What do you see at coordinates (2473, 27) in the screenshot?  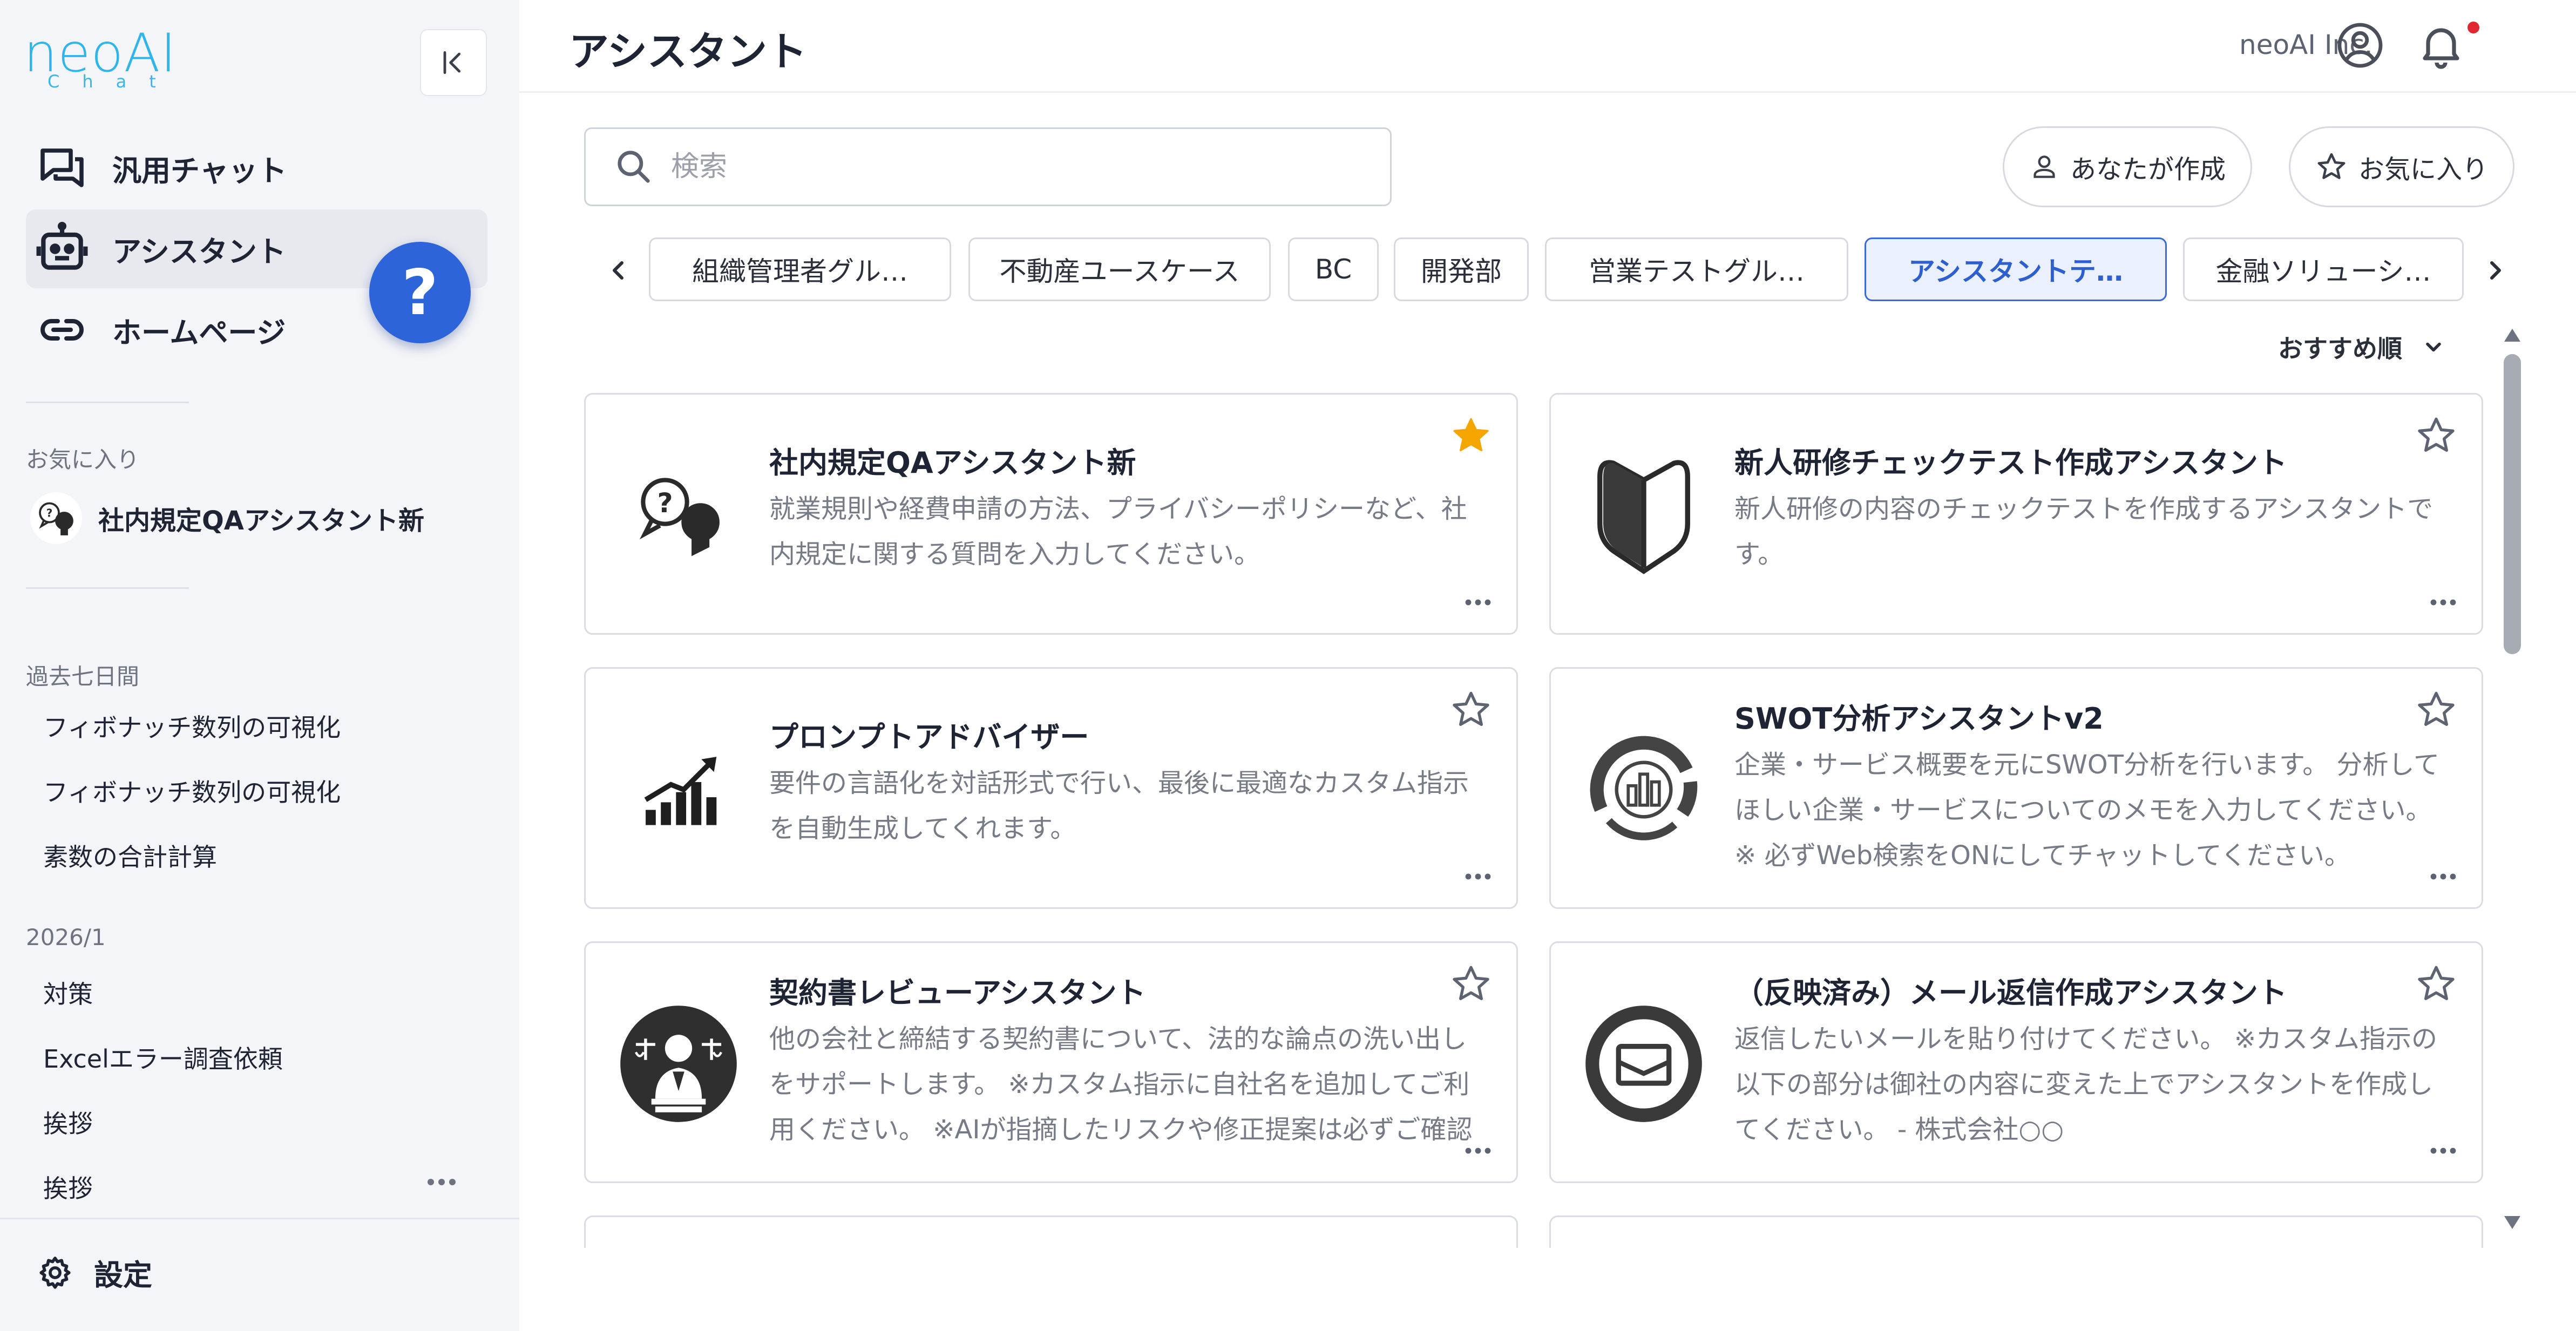 I see `notification-badge` at bounding box center [2473, 27].